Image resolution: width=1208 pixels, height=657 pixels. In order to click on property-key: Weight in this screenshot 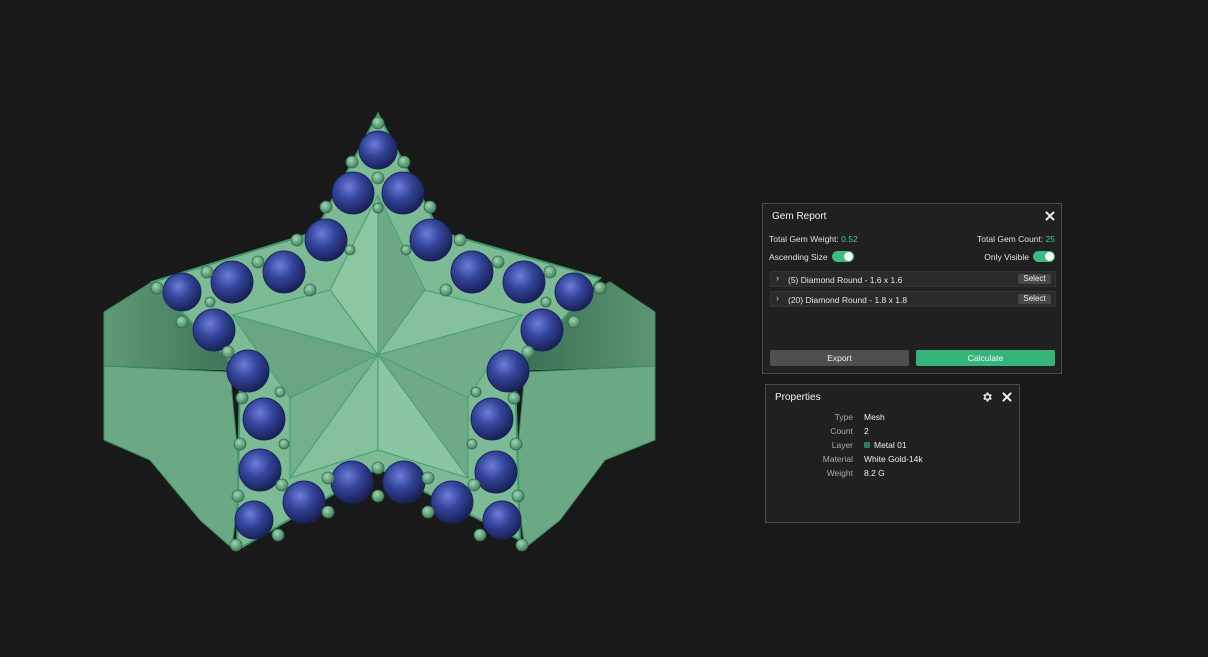, I will do `click(839, 473)`.